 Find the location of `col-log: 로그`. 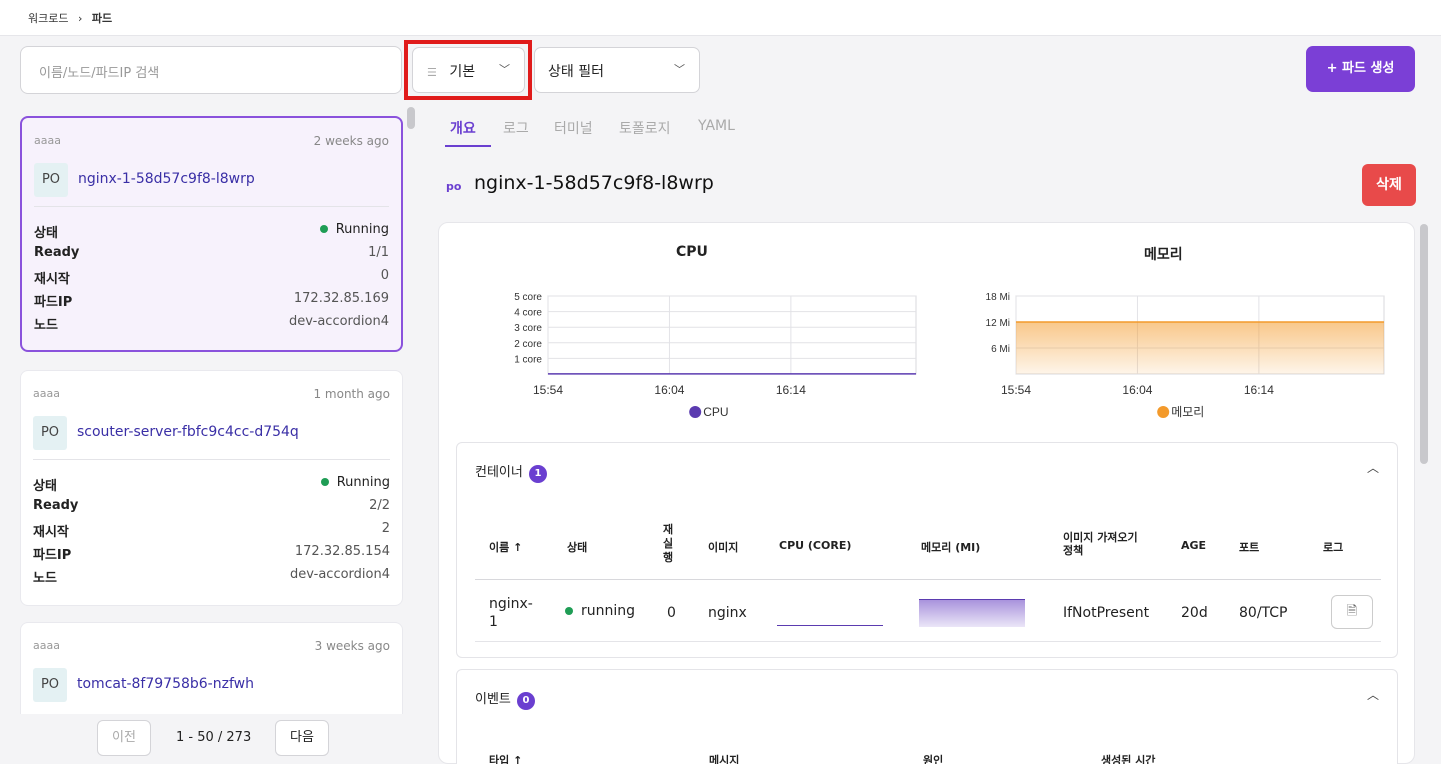

col-log: 로그 is located at coordinates (1333, 547).